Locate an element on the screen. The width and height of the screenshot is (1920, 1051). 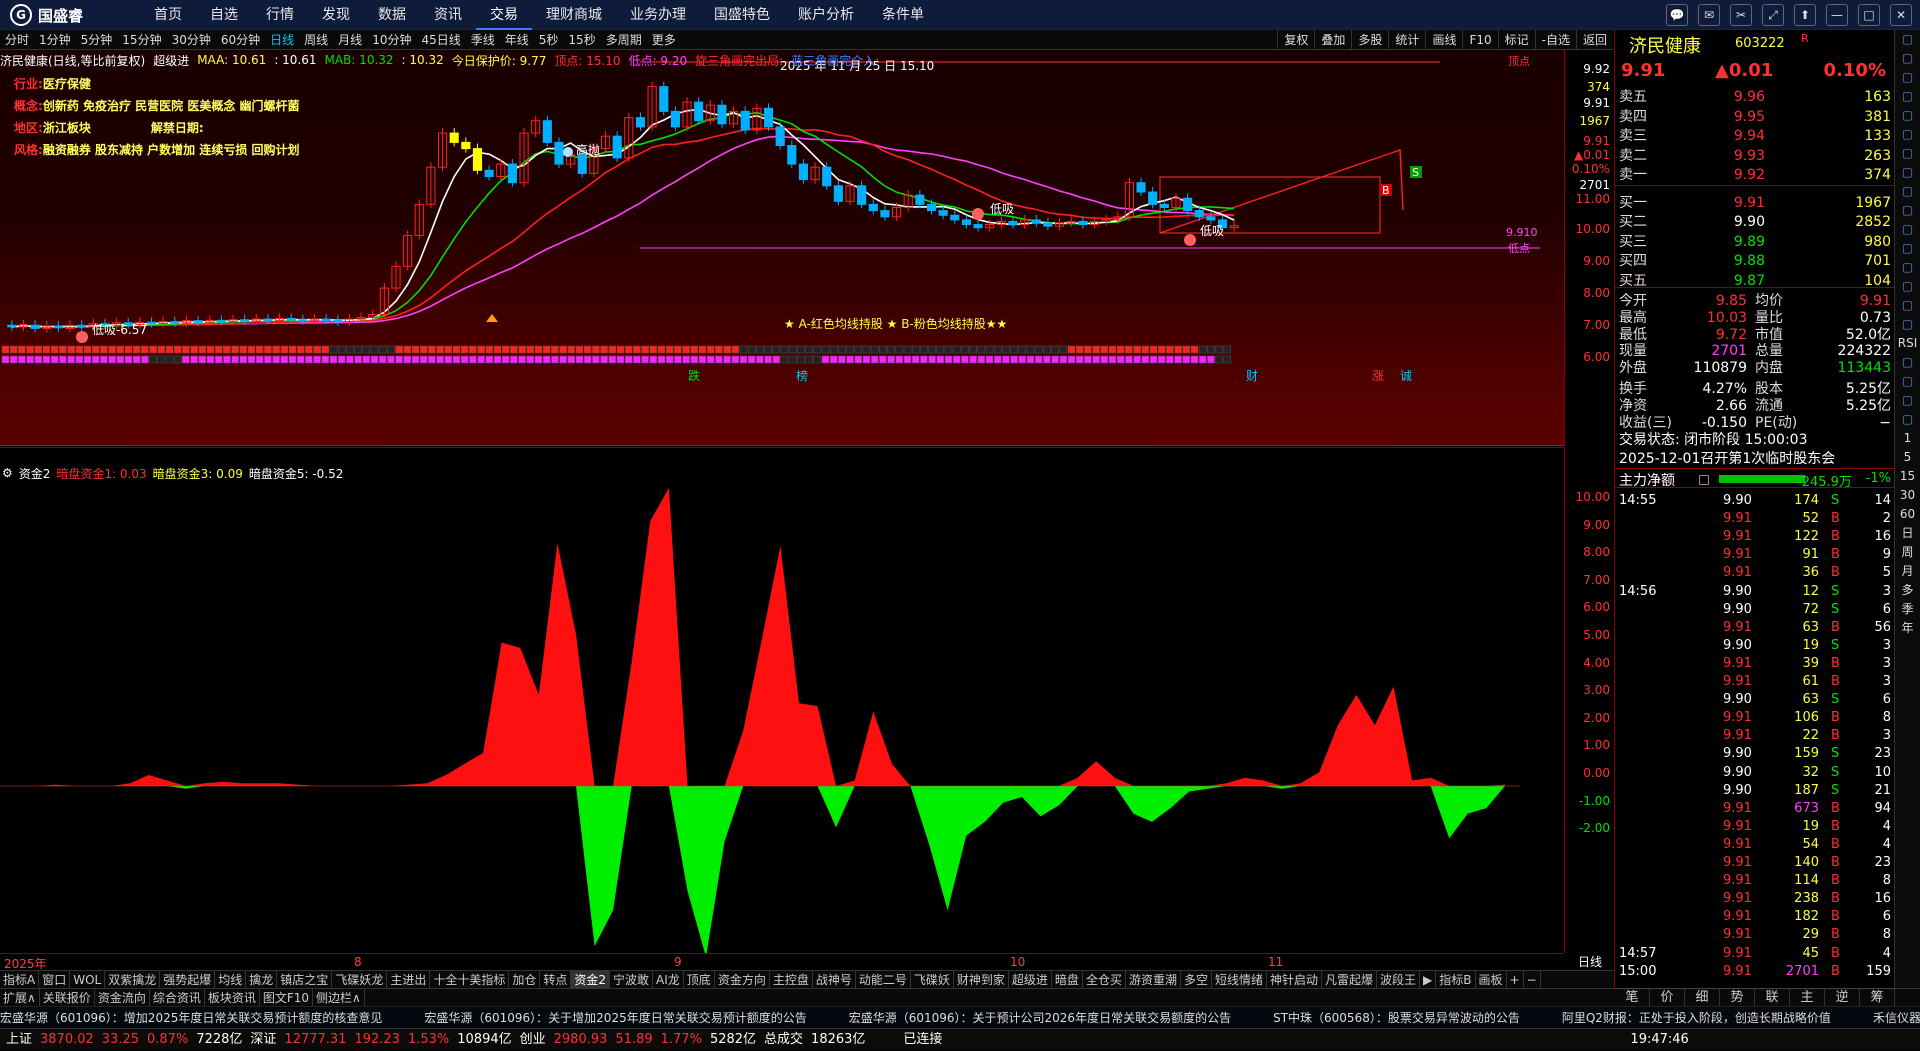
order-book-row: 卖三 9.94 133 is located at coordinates (1755, 136).